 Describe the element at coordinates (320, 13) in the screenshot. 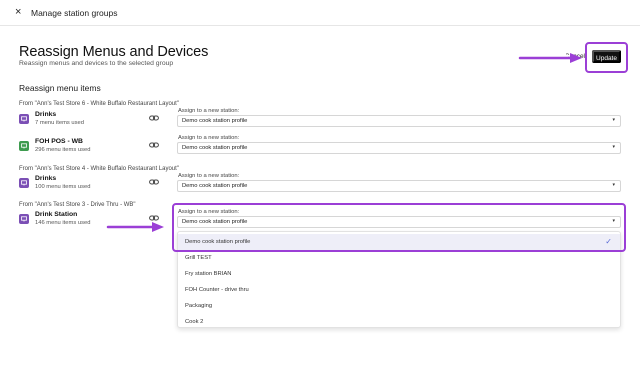

I see `dialog-header: × Manage station groups` at that location.